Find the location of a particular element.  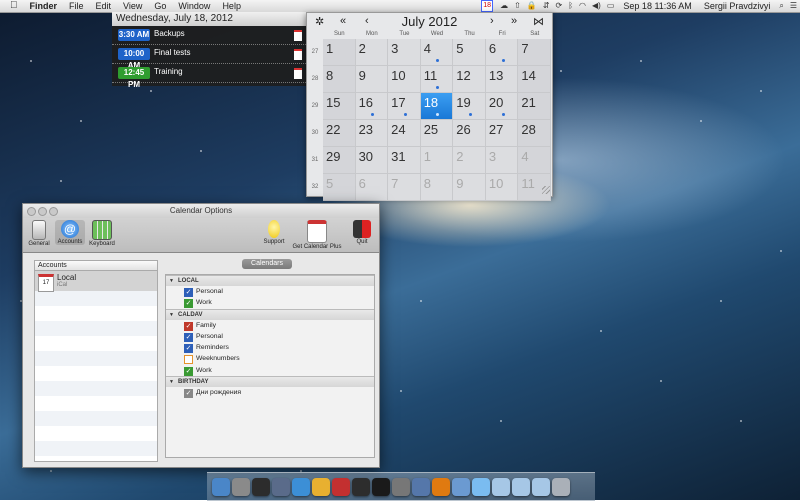

menu-finder: Finder is located at coordinates (44, 6).